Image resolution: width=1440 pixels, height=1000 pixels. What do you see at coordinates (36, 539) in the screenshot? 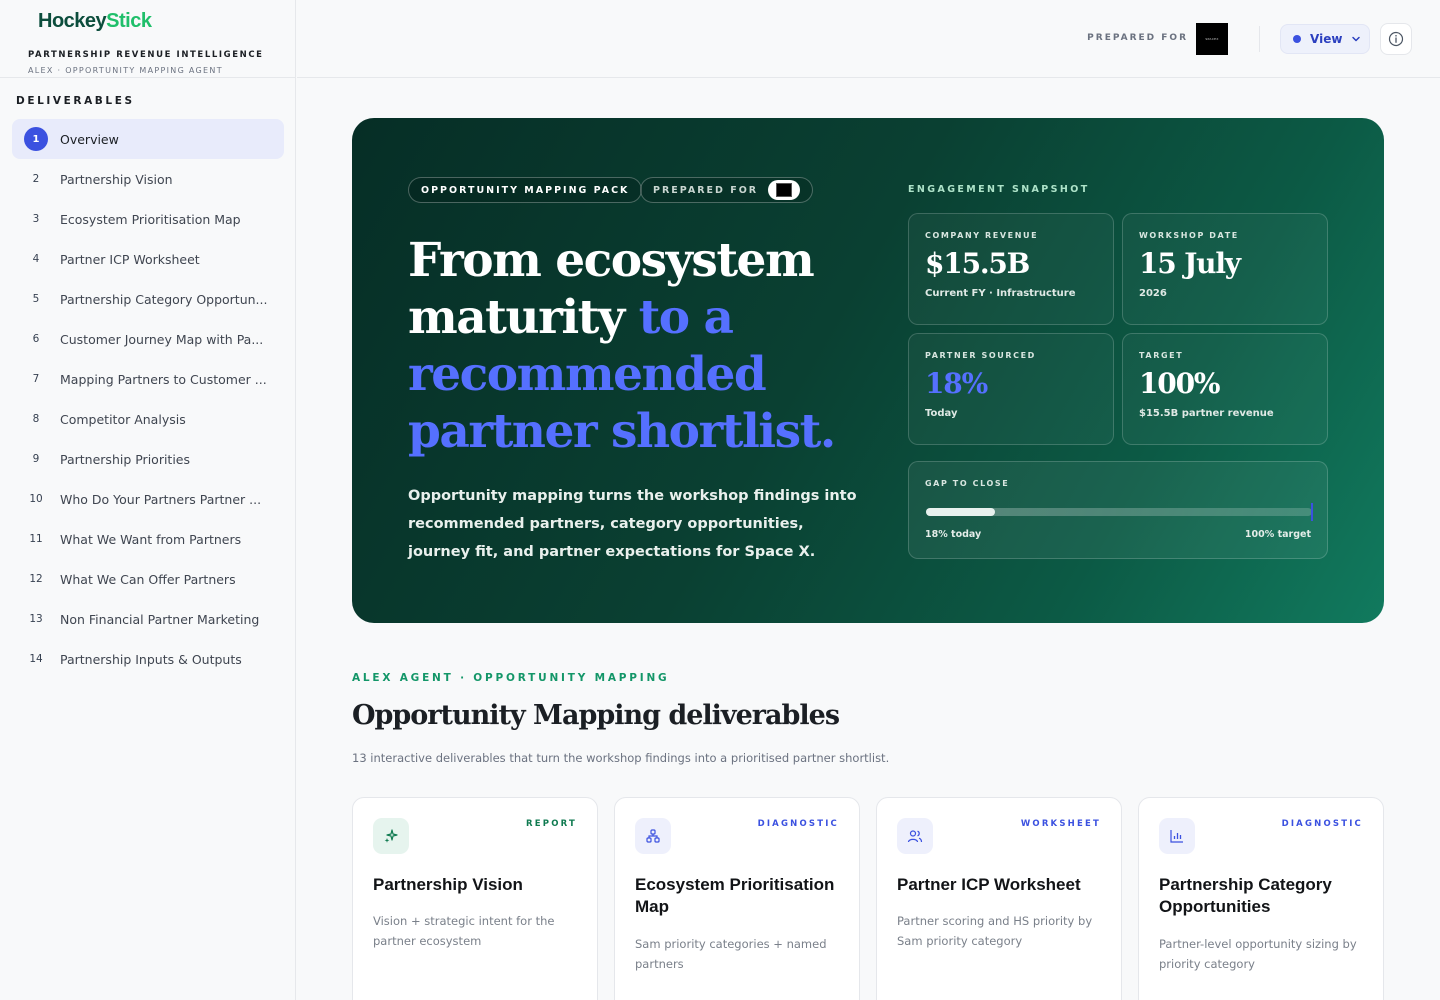
I see `sidebar-item-number: 11` at bounding box center [36, 539].